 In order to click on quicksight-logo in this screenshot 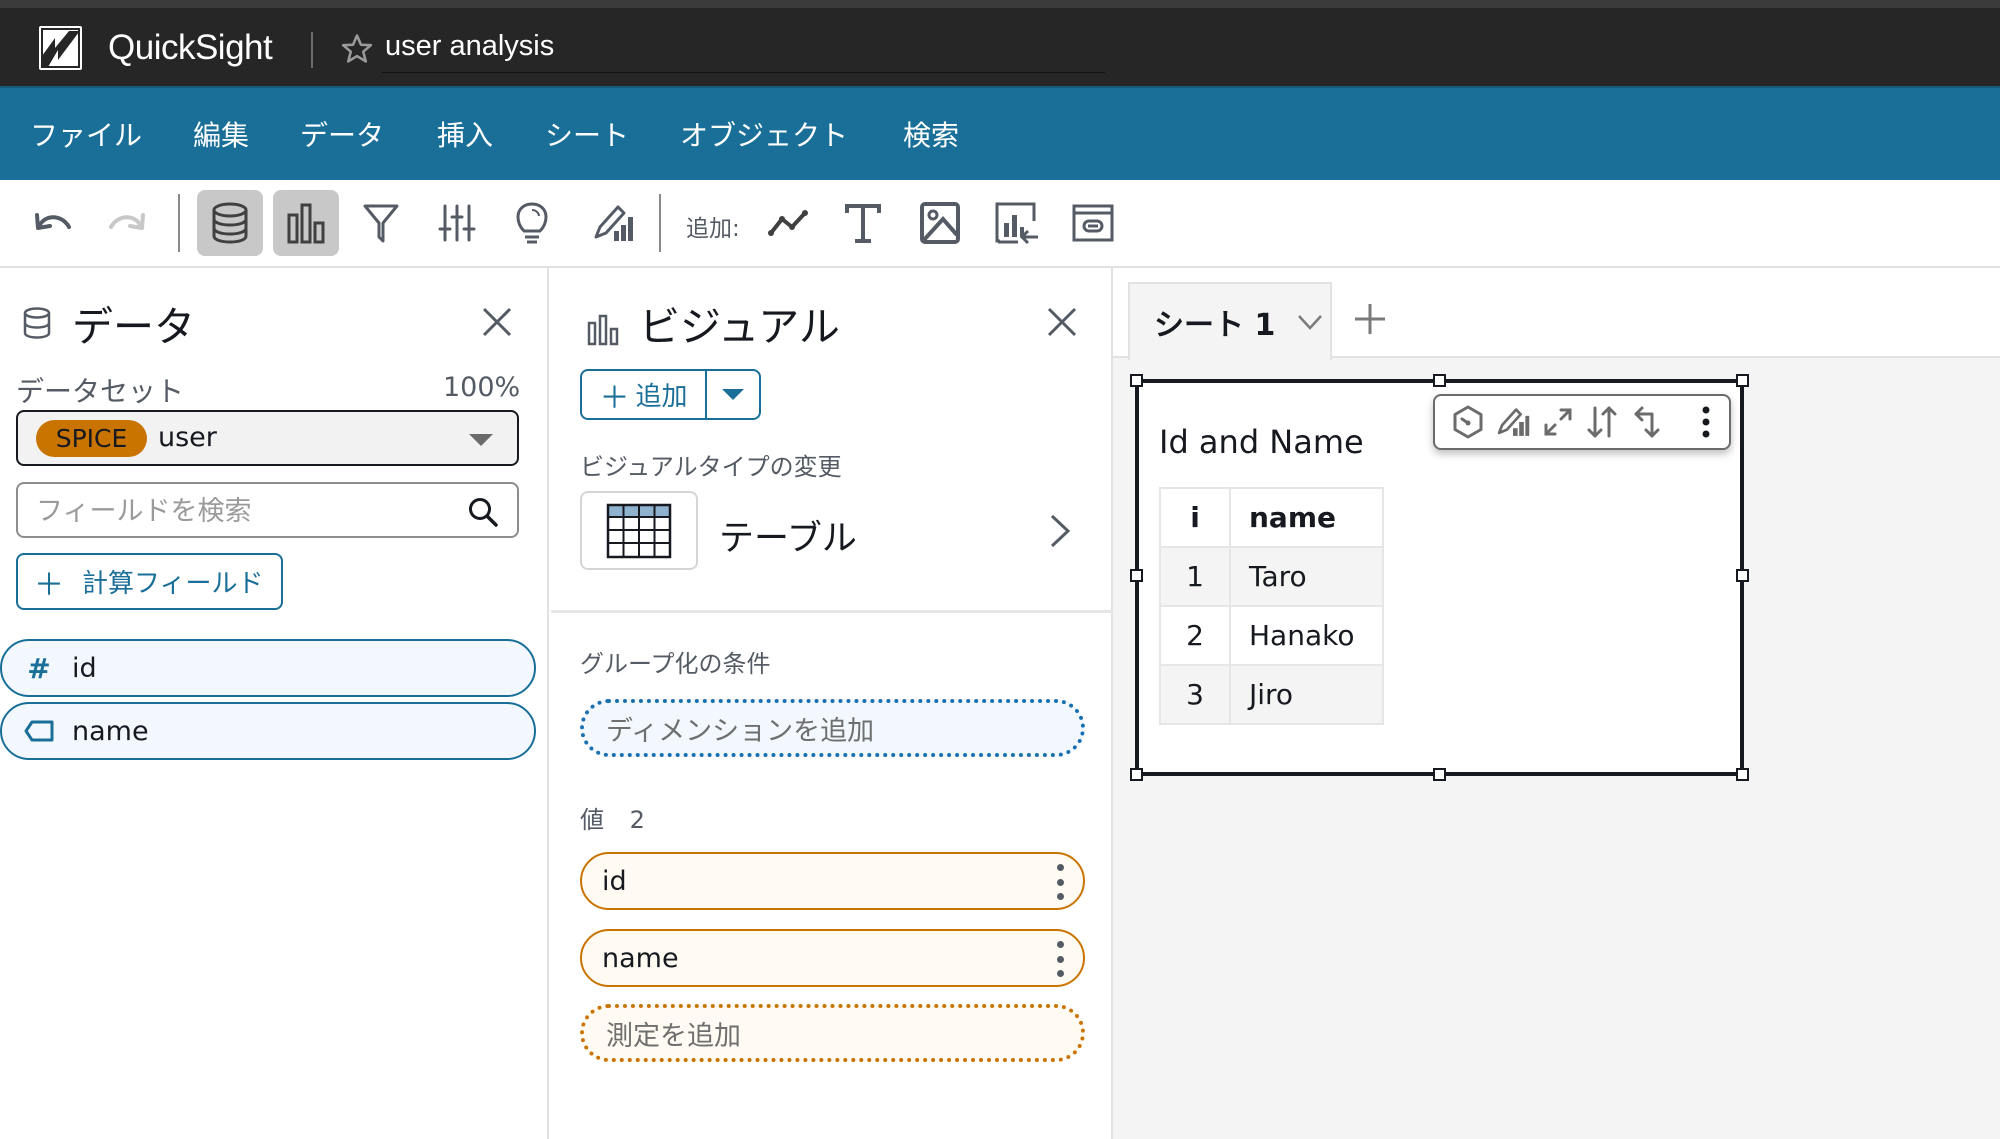, I will do `click(60, 48)`.